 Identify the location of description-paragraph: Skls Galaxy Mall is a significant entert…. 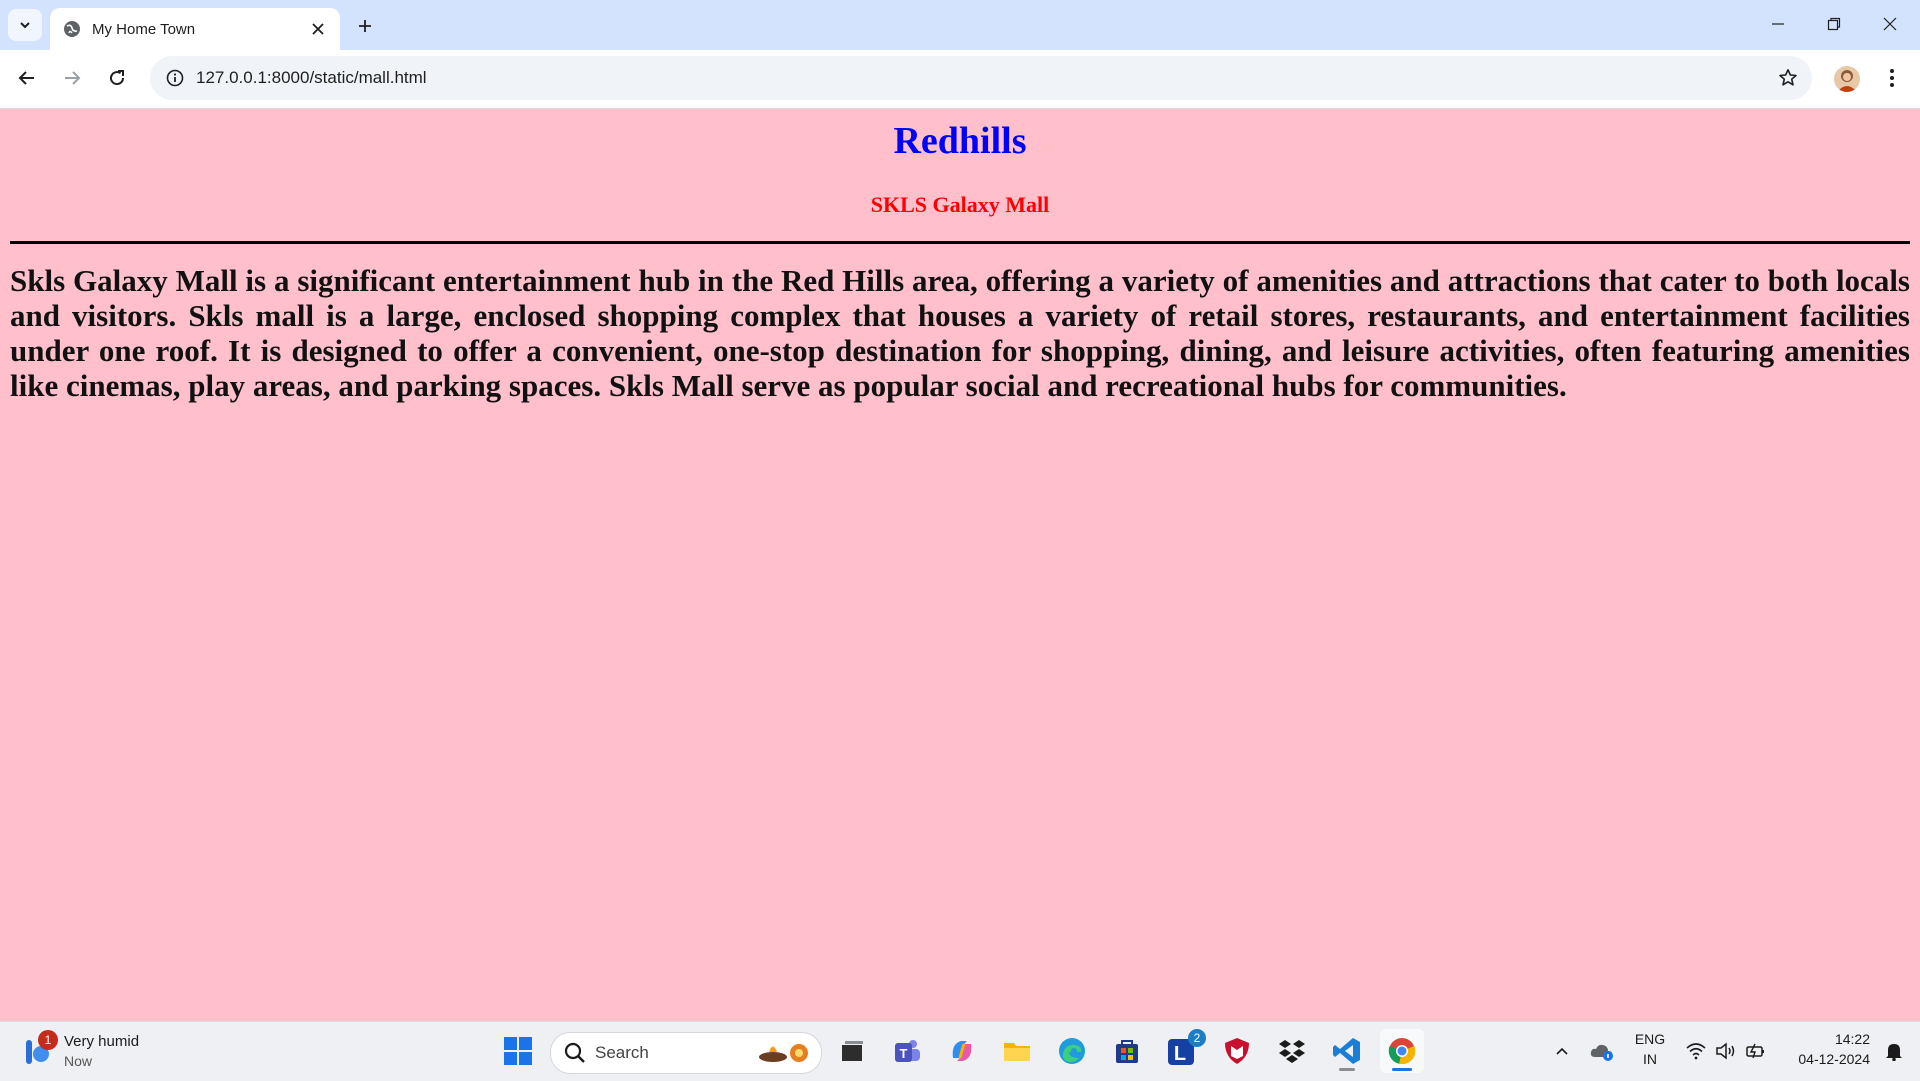
(960, 333).